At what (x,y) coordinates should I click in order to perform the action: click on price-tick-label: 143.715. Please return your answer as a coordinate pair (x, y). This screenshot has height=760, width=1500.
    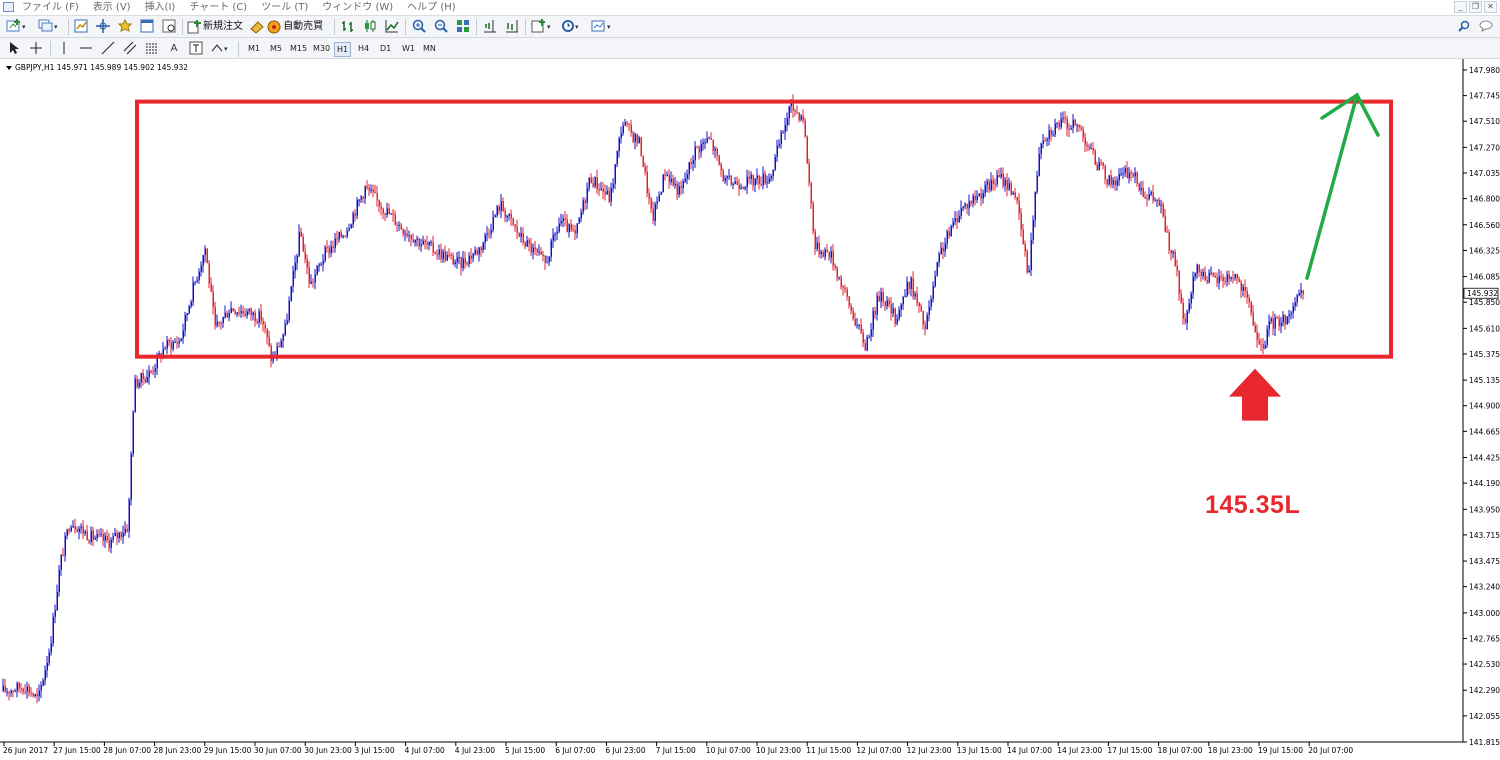
    Looking at the image, I should click on (1484, 535).